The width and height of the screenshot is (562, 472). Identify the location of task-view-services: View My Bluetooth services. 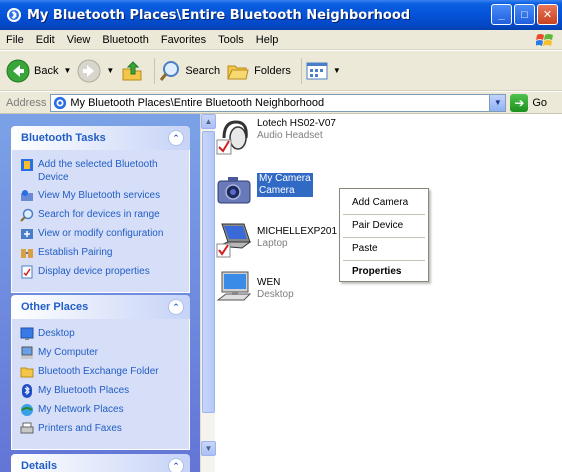
(101, 196).